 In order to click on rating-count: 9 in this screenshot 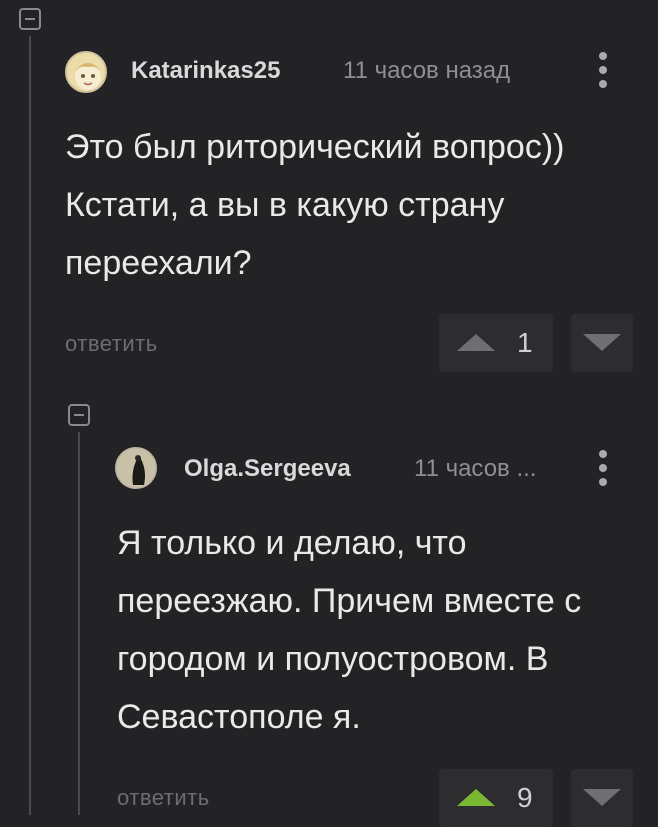, I will do `click(525, 797)`.